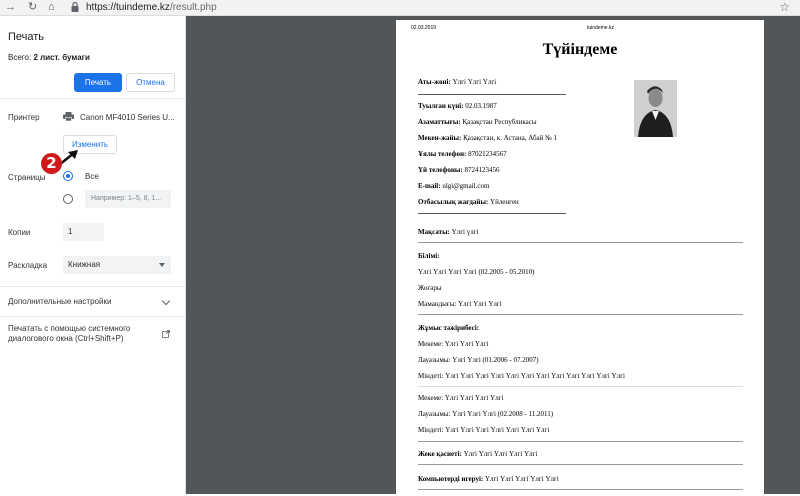 The height and width of the screenshot is (496, 800). I want to click on total-label: Всего:, so click(20, 57).